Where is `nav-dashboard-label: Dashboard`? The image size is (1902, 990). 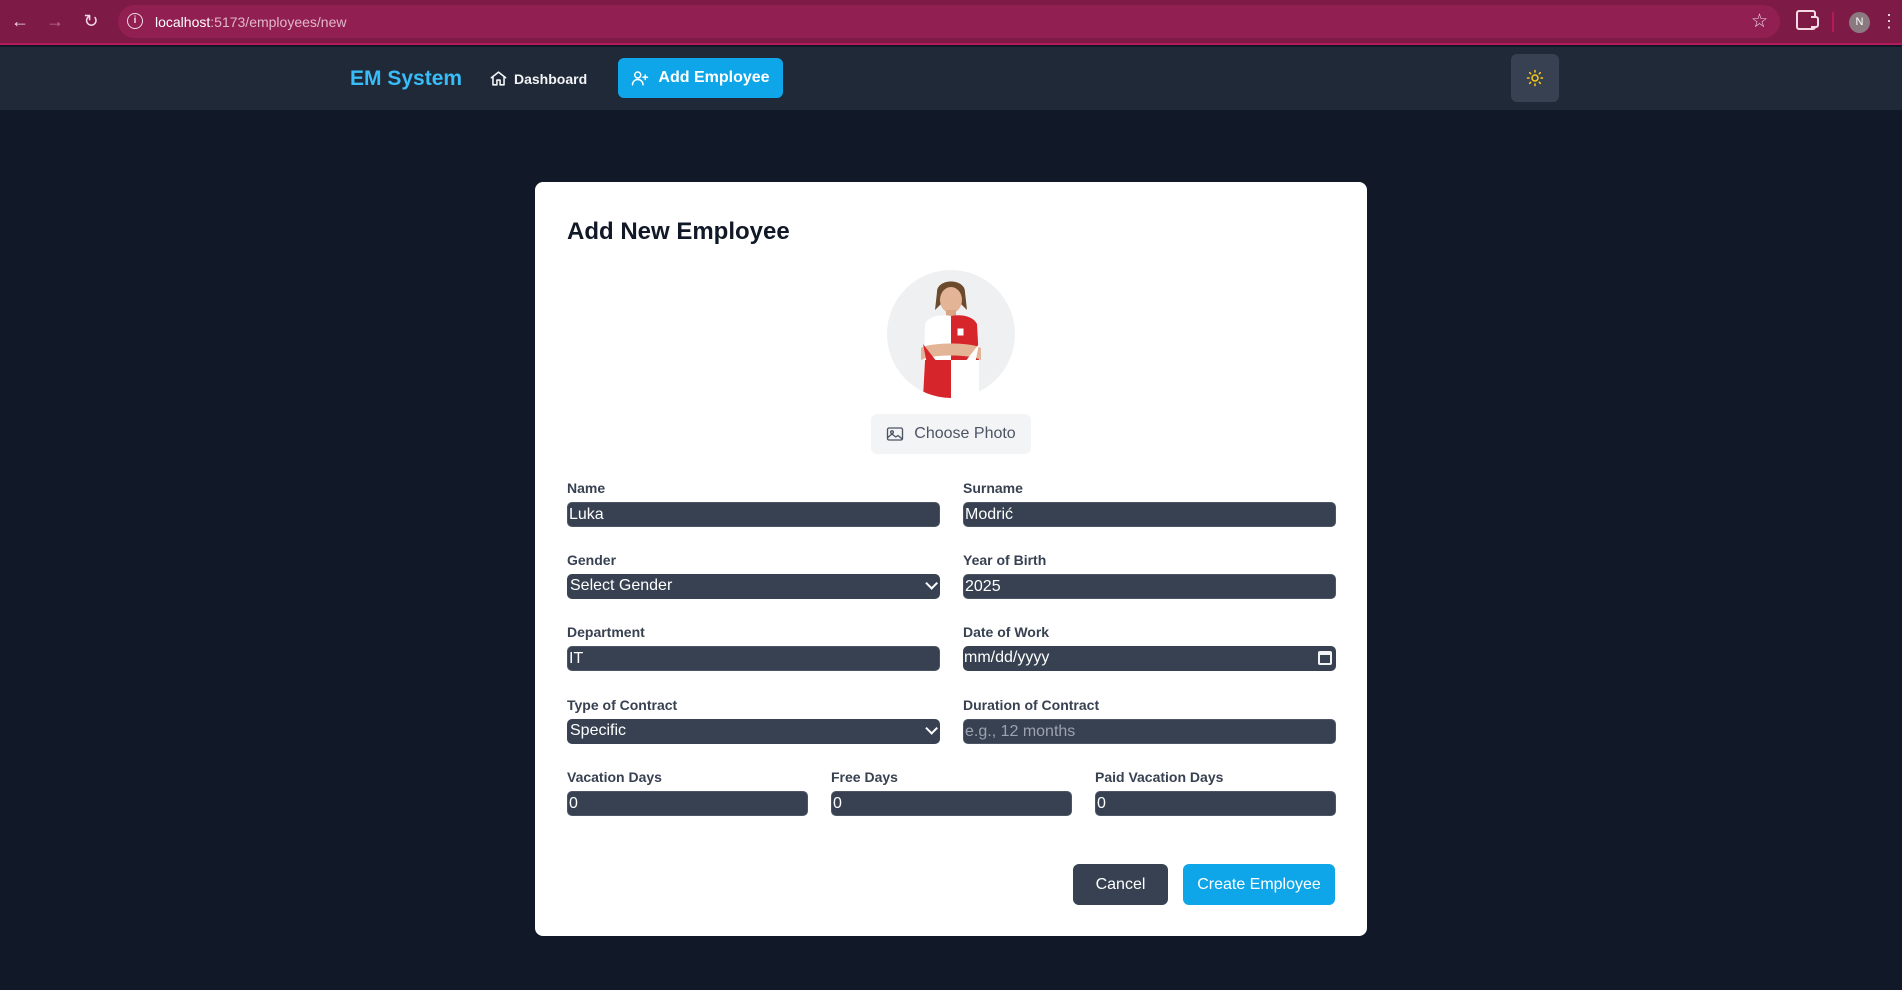 nav-dashboard-label: Dashboard is located at coordinates (551, 78).